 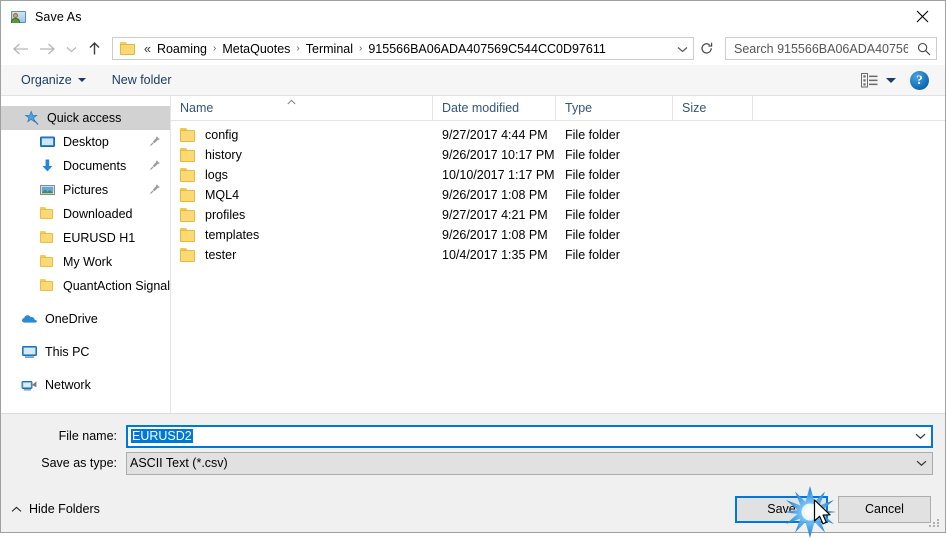 I want to click on file-name-cell: tester, so click(x=302, y=255).